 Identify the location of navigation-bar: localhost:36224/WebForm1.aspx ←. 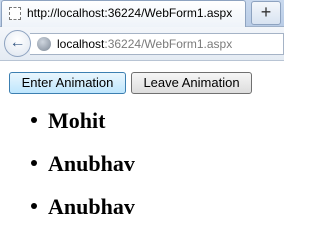
(142, 44).